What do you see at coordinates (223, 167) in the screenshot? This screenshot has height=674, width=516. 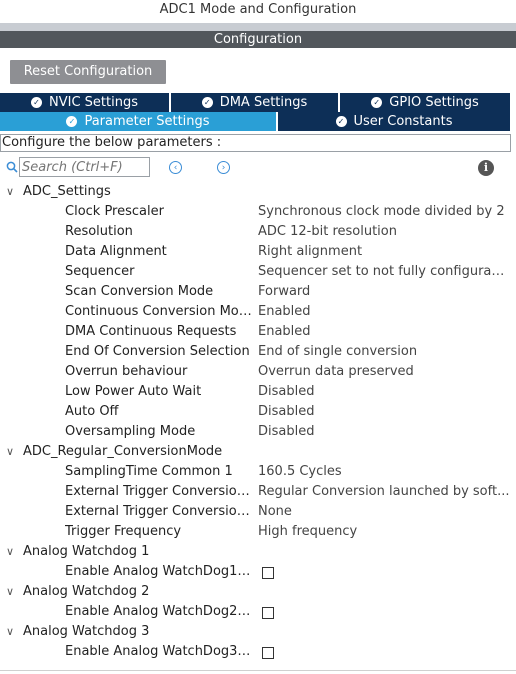 I see `arrow-right-circle-icon: ›` at bounding box center [223, 167].